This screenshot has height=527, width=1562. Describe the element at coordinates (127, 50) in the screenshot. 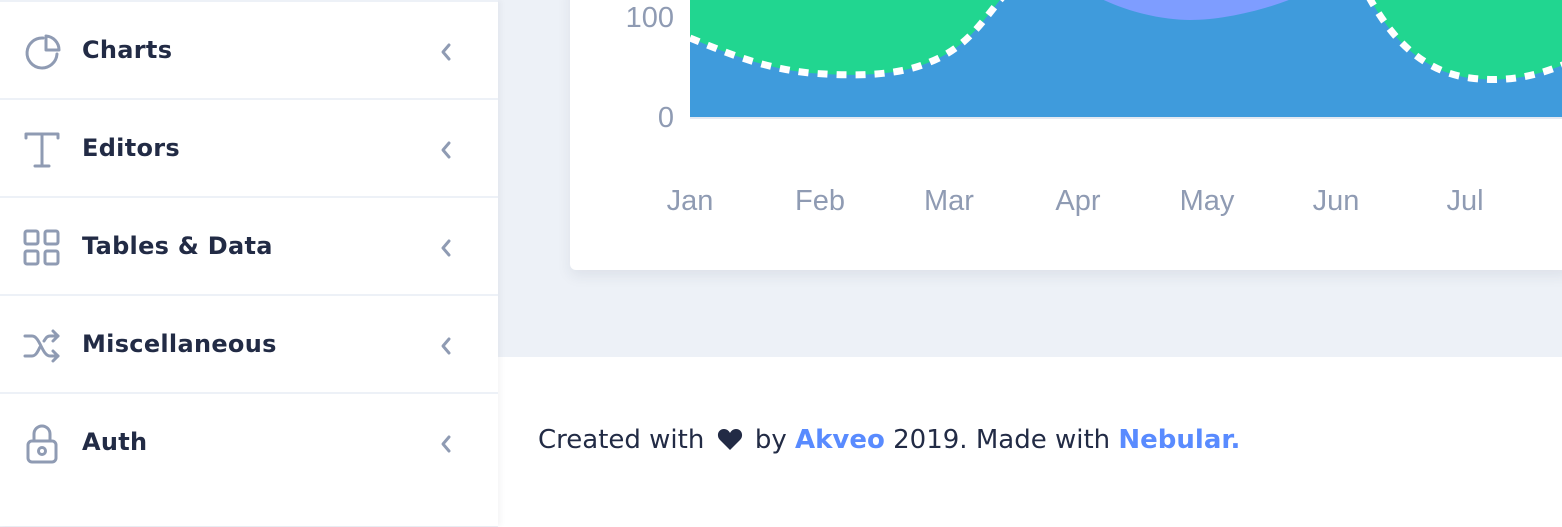

I see `sidebar-item-label: Charts` at that location.